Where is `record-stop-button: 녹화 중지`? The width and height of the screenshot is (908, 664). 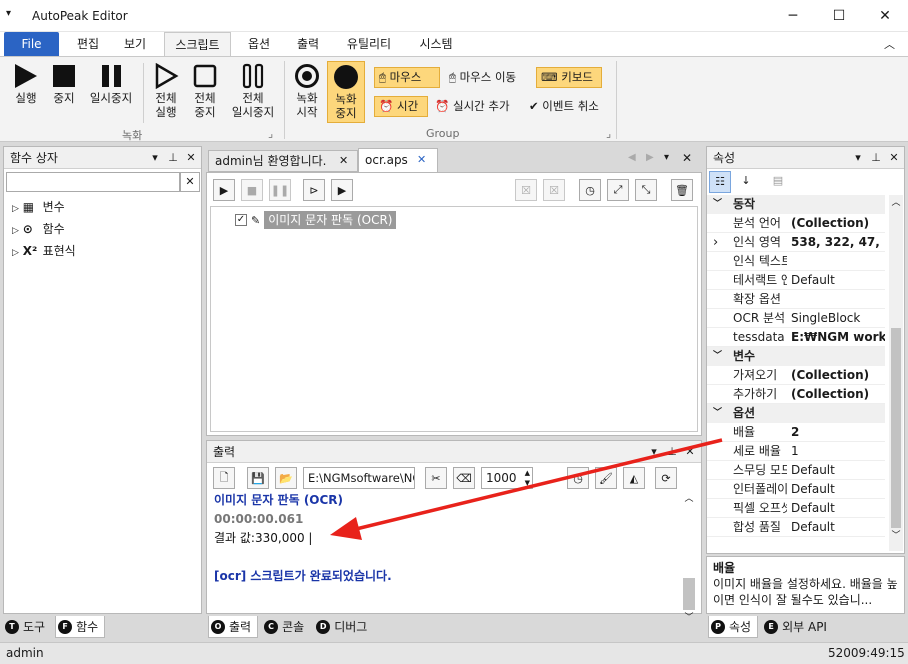 record-stop-button: 녹화 중지 is located at coordinates (346, 92).